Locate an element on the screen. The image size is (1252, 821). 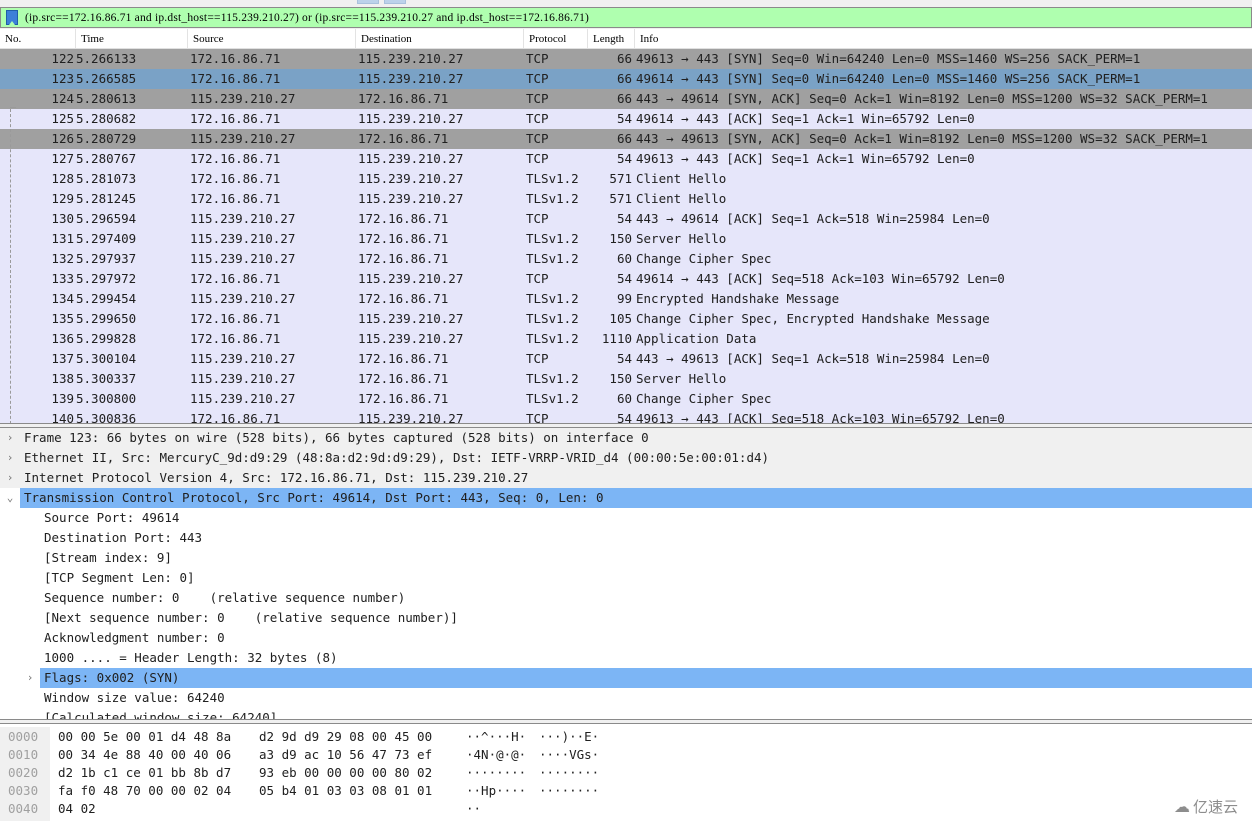
ascii-dump: ········ is located at coordinates (569, 790).